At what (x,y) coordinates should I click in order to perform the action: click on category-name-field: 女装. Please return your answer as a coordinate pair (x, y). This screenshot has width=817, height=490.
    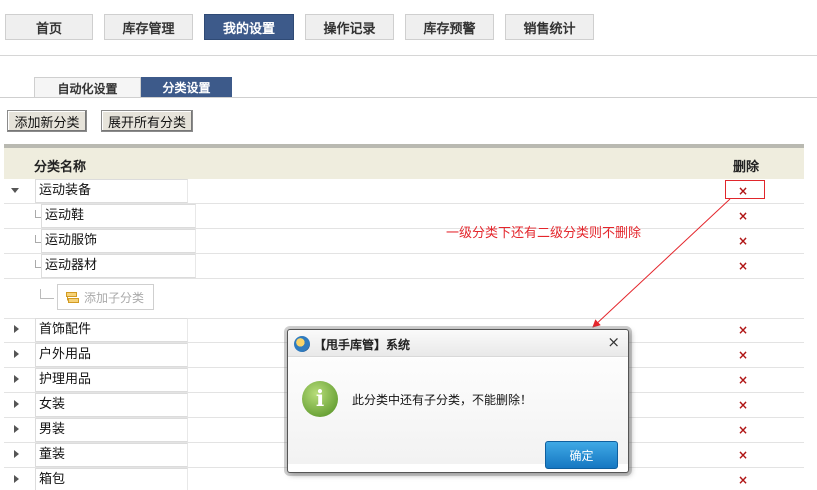
    Looking at the image, I should click on (111, 405).